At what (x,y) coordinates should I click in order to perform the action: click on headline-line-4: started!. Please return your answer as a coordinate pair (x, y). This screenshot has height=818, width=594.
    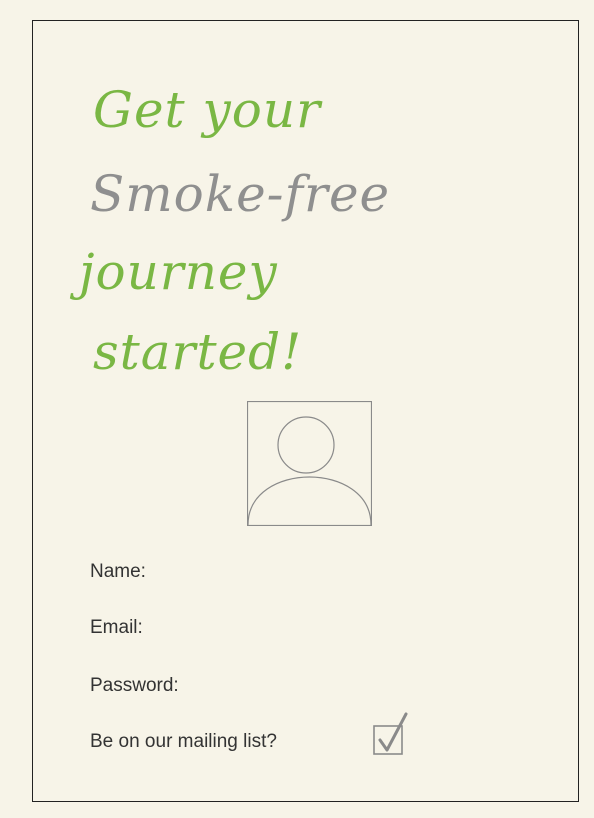
    Looking at the image, I should click on (198, 352).